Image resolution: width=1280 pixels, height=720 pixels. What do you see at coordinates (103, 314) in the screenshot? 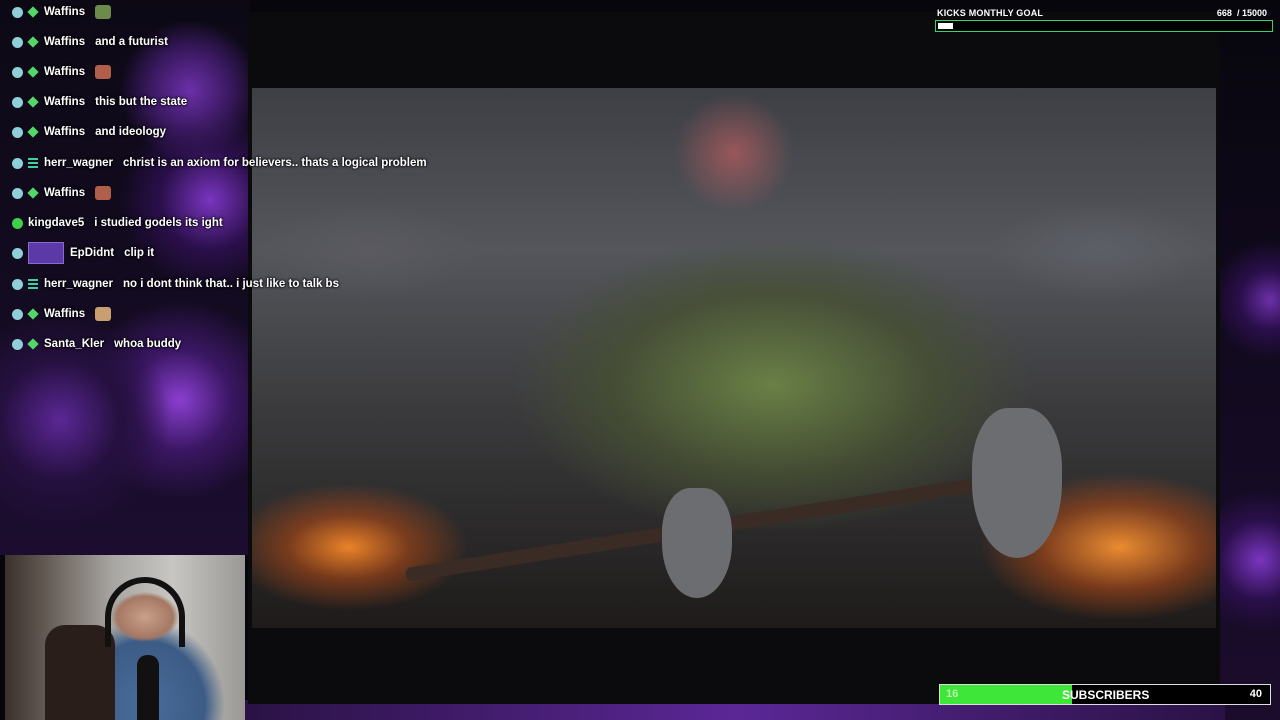
I see `hand-emote-icon` at bounding box center [103, 314].